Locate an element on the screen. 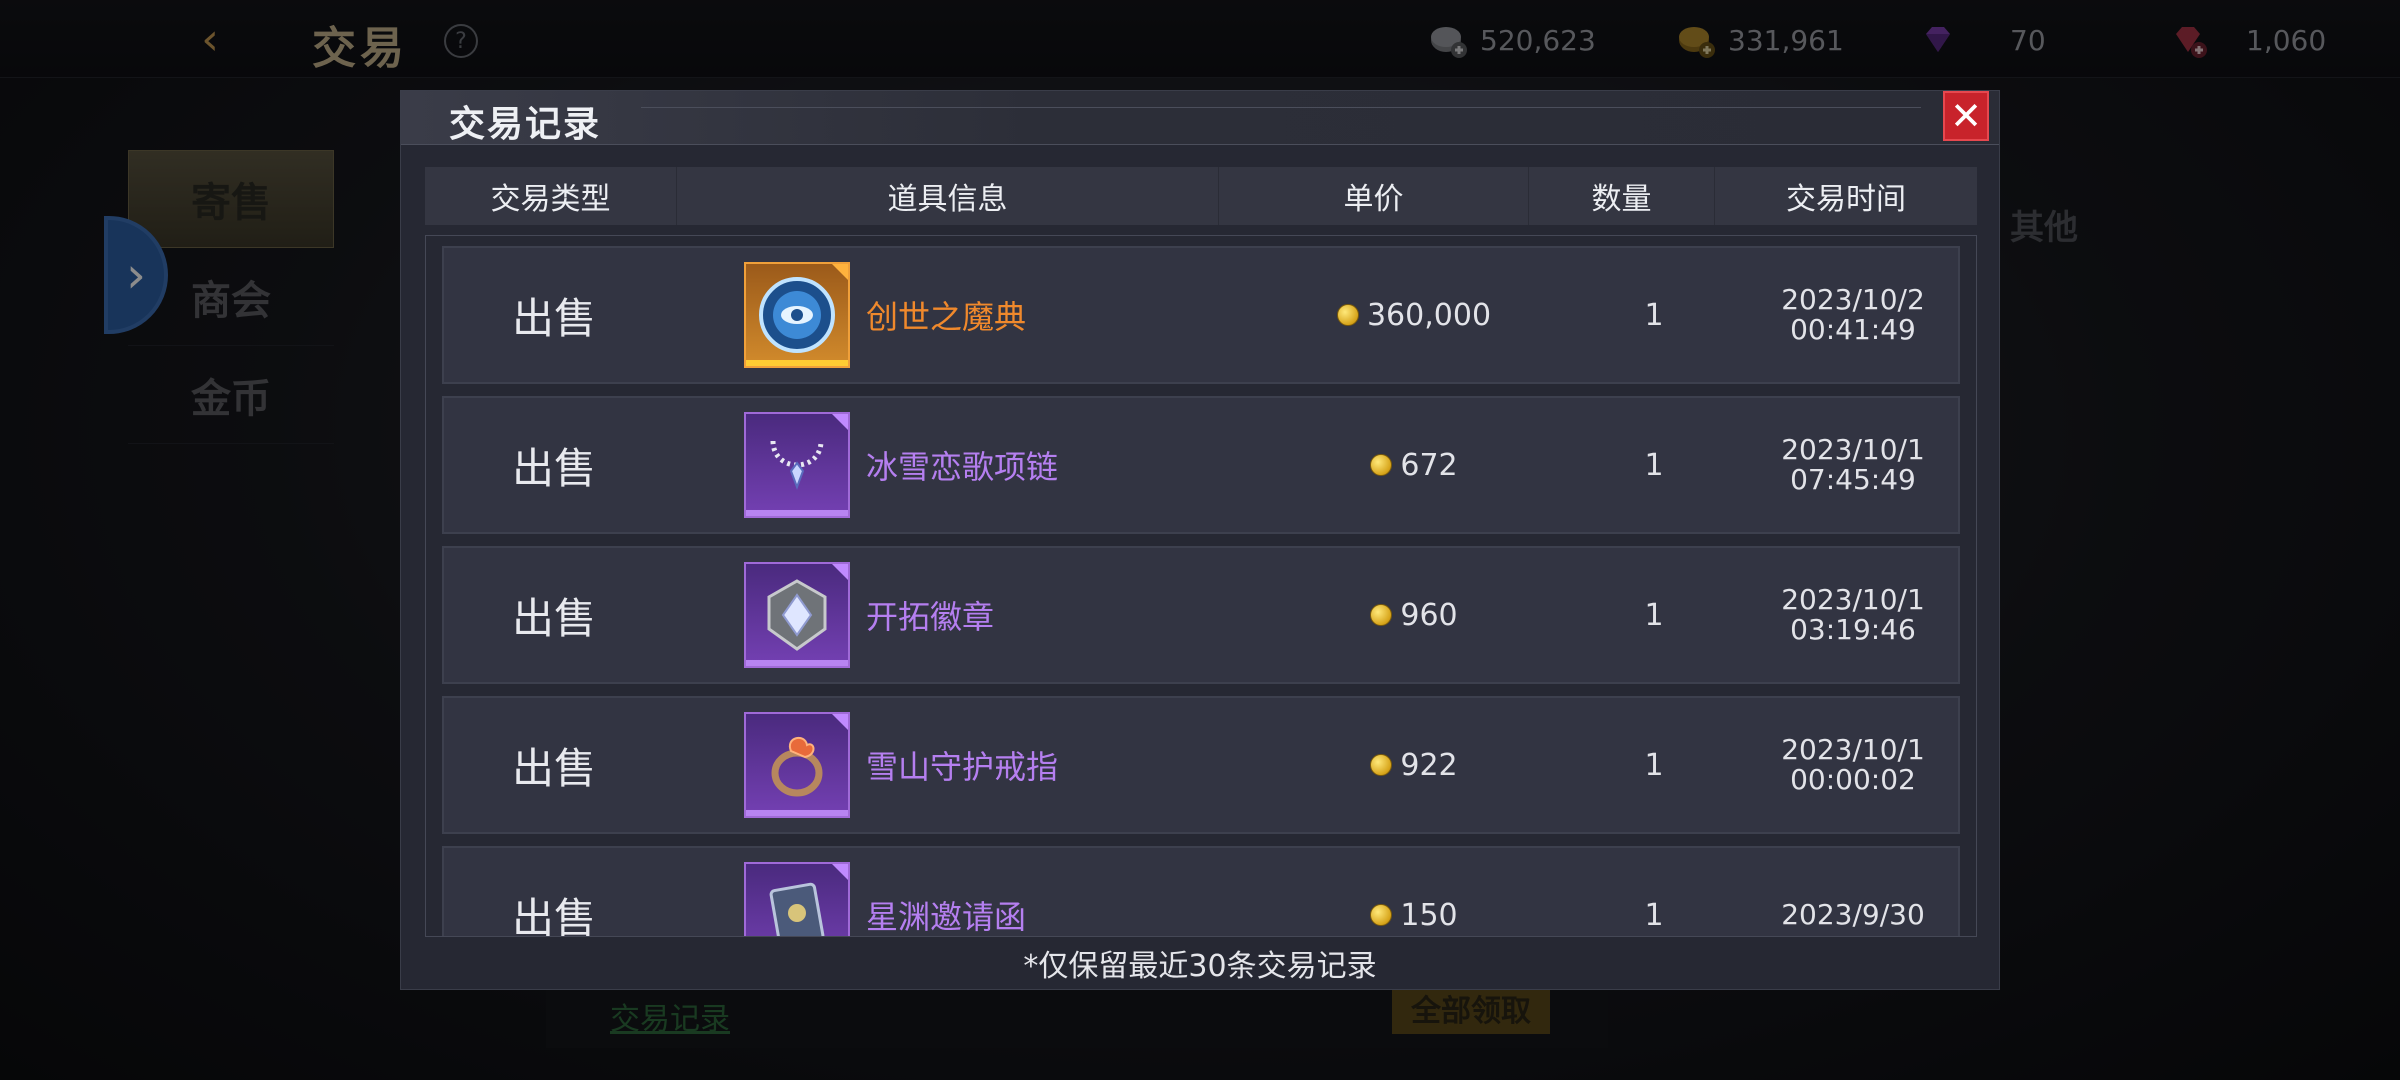 This screenshot has height=1080, width=2400. price-value: 960 is located at coordinates (1429, 615).